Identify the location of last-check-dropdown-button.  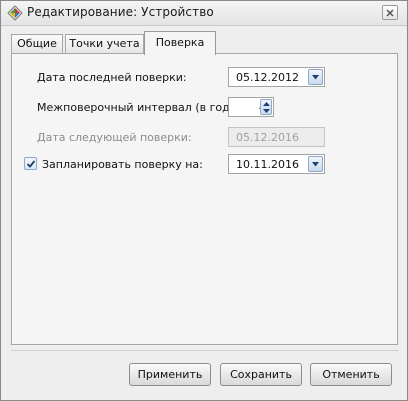
(315, 77).